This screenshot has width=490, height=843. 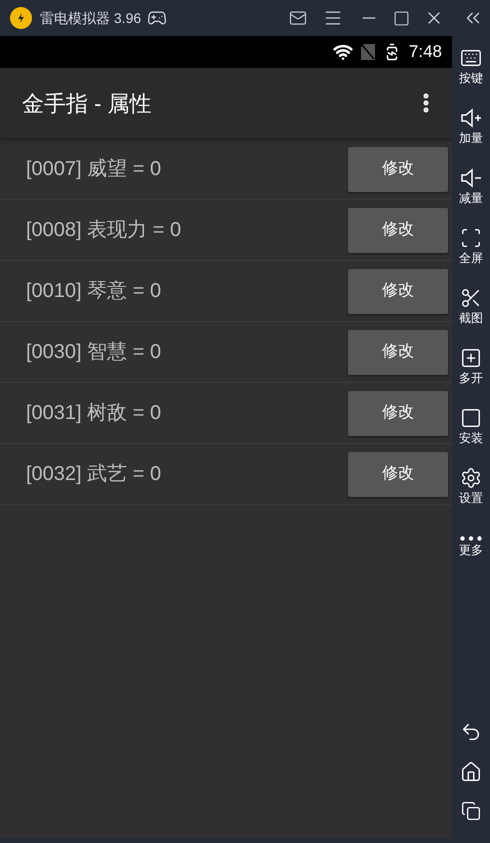 I want to click on sidebar-item: 加量, so click(x=471, y=126).